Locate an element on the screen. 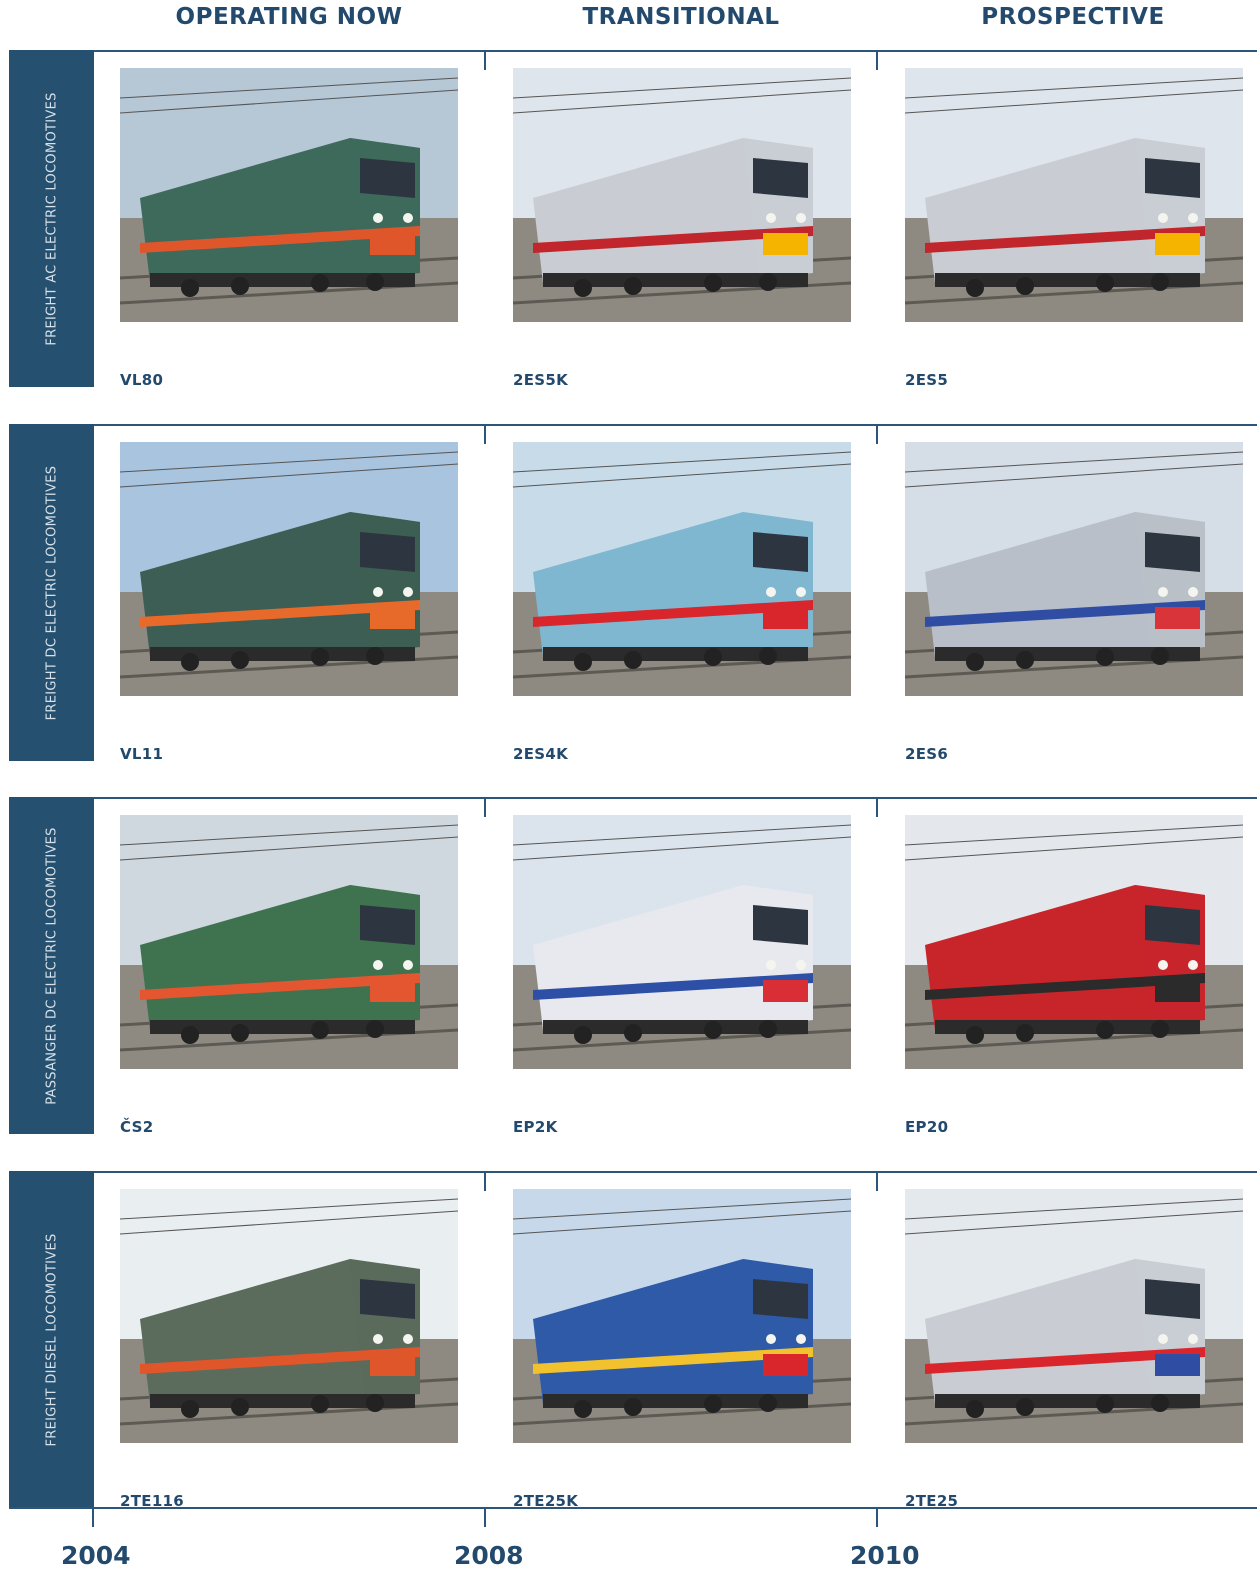 This screenshot has width=1257, height=1587. timeline-axis is located at coordinates (633, 1508).